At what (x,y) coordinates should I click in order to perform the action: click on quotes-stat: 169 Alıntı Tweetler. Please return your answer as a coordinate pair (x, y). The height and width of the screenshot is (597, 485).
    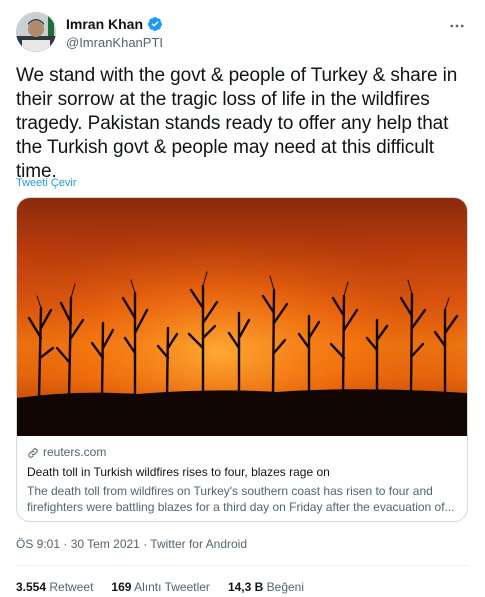
    Looking at the image, I should click on (160, 587).